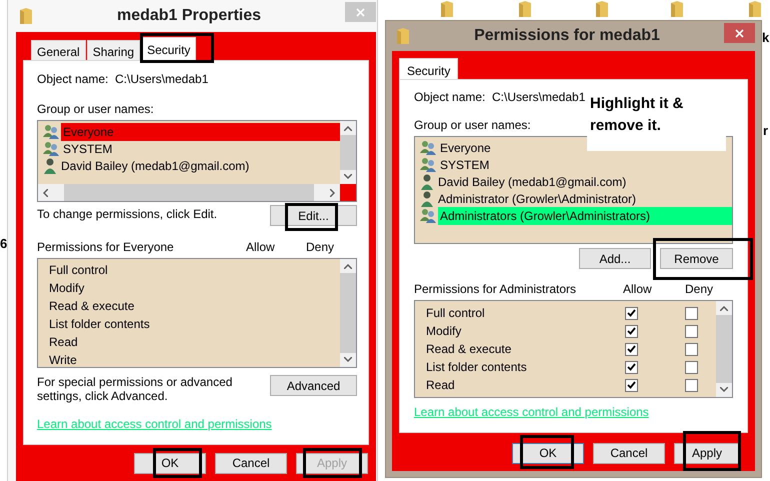 This screenshot has height=481, width=770. I want to click on section-label: Permissions for Everyone, so click(106, 247).